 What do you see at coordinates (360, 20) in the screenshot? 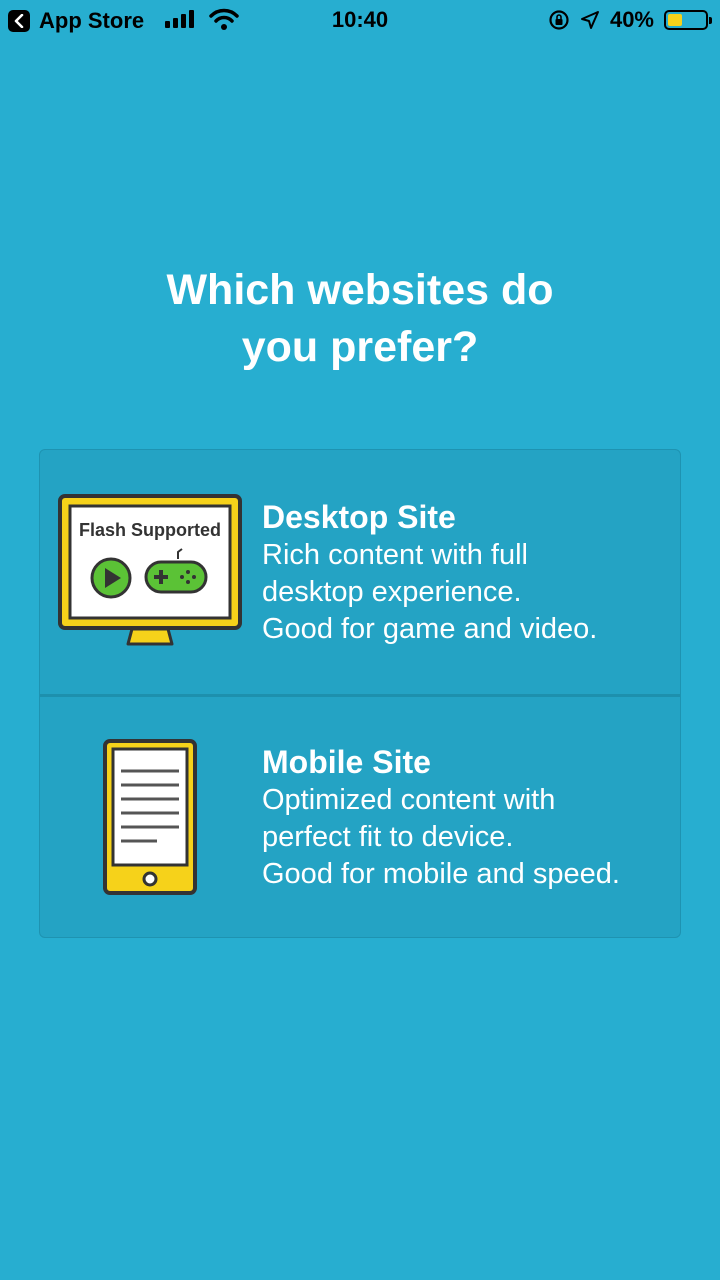
I see `status-bar: App Store 10:40 40%` at bounding box center [360, 20].